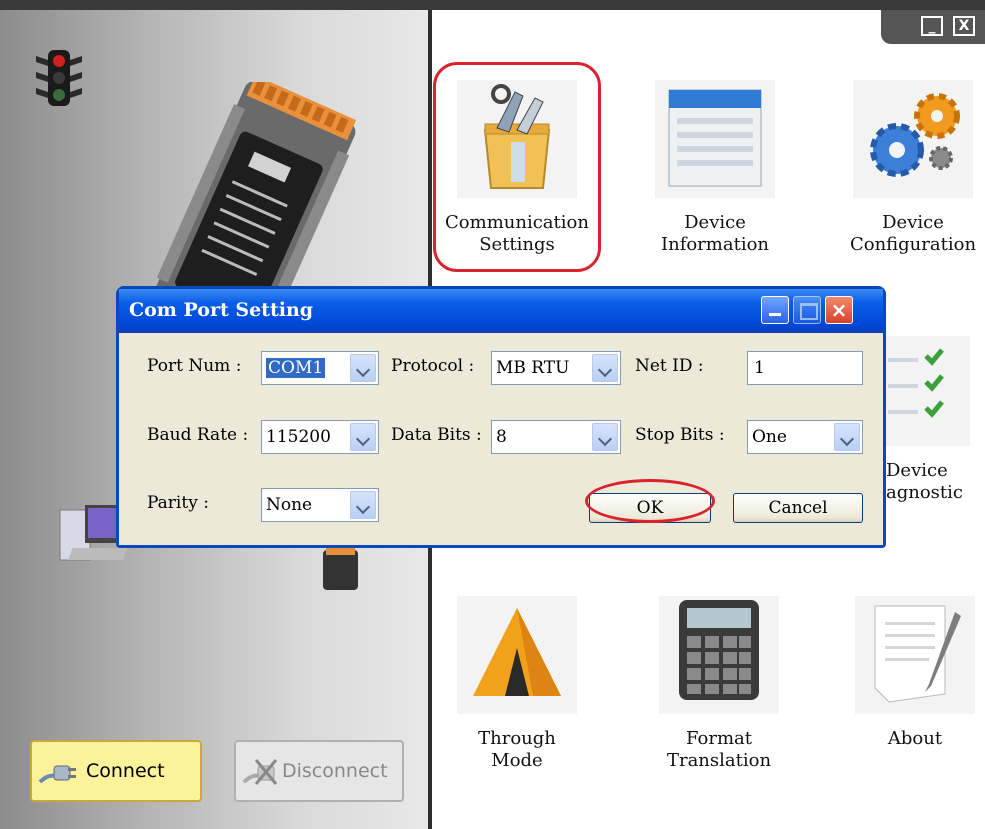 This screenshot has height=829, width=985. I want to click on port-num-label: Port Num :, so click(194, 366).